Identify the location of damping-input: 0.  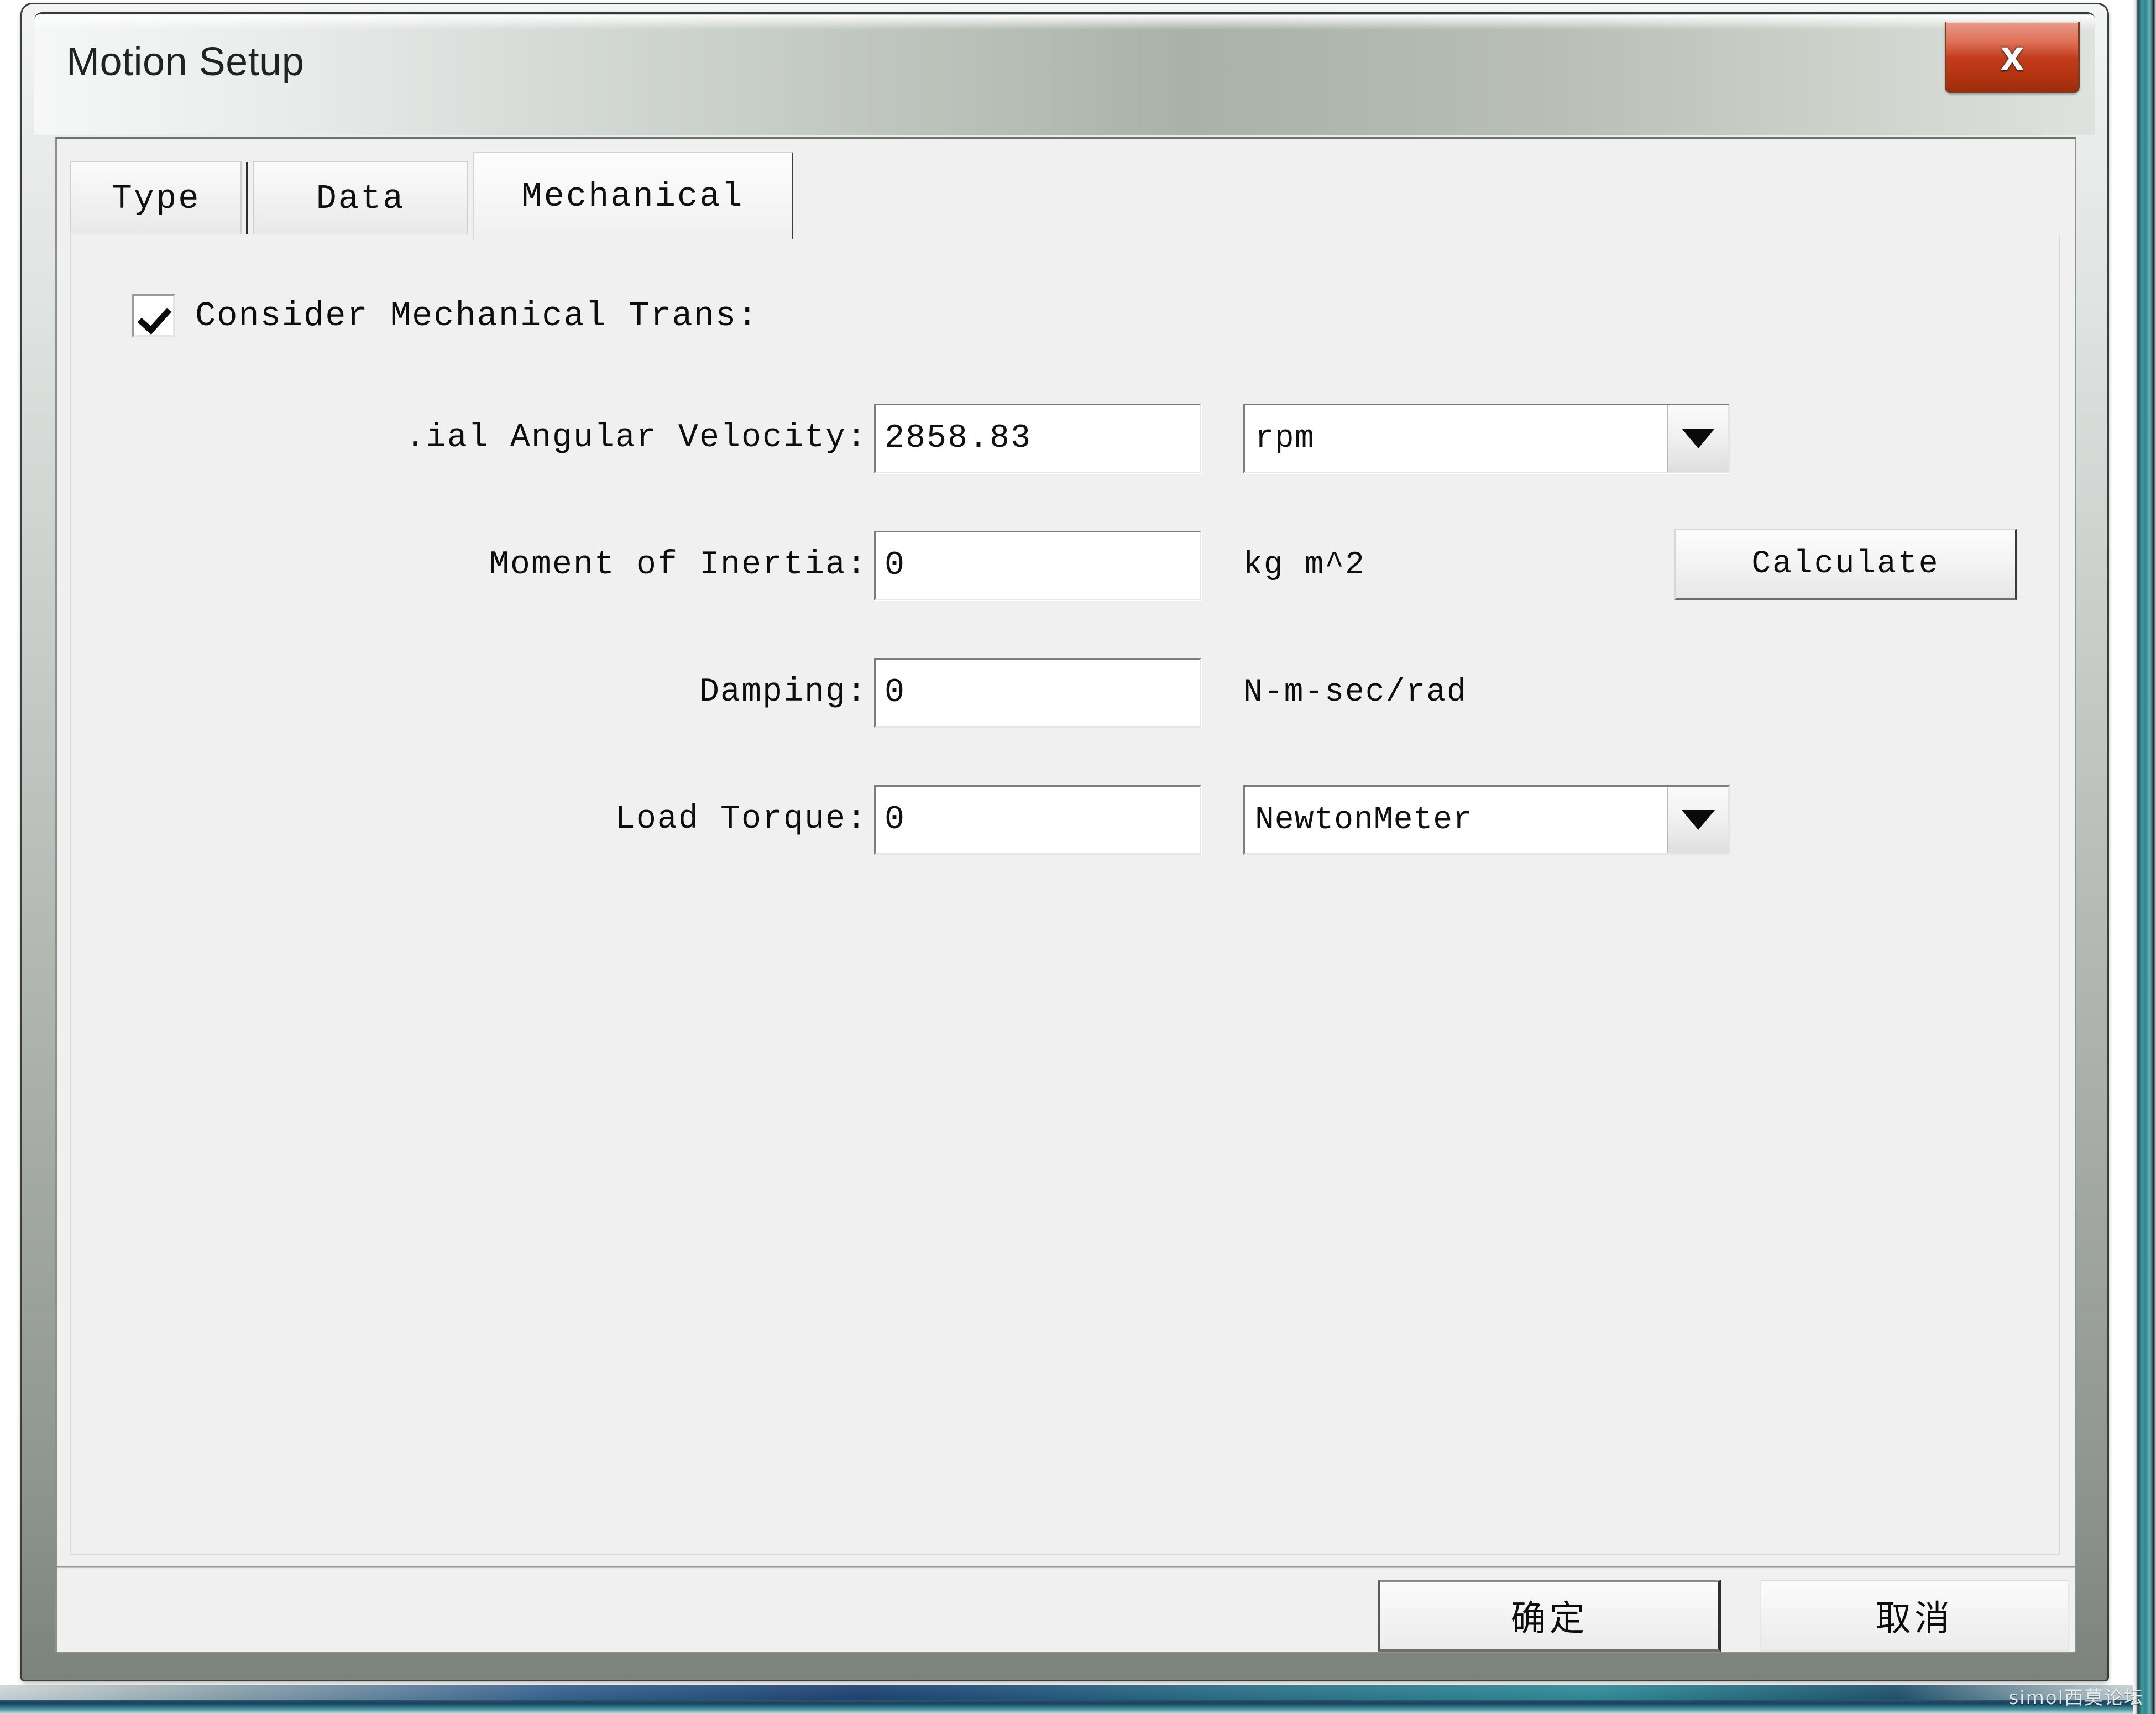
(1037, 693).